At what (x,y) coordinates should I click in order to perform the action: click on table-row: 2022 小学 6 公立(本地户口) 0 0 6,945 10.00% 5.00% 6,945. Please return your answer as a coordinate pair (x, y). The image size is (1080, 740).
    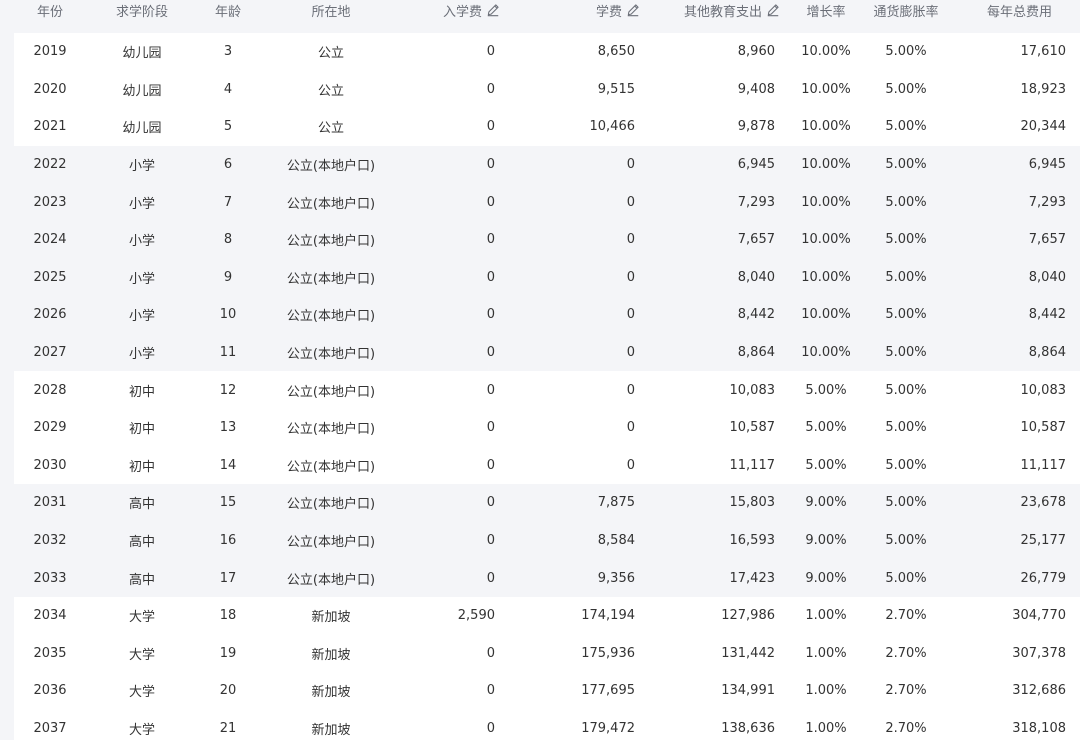
    Looking at the image, I should click on (547, 164).